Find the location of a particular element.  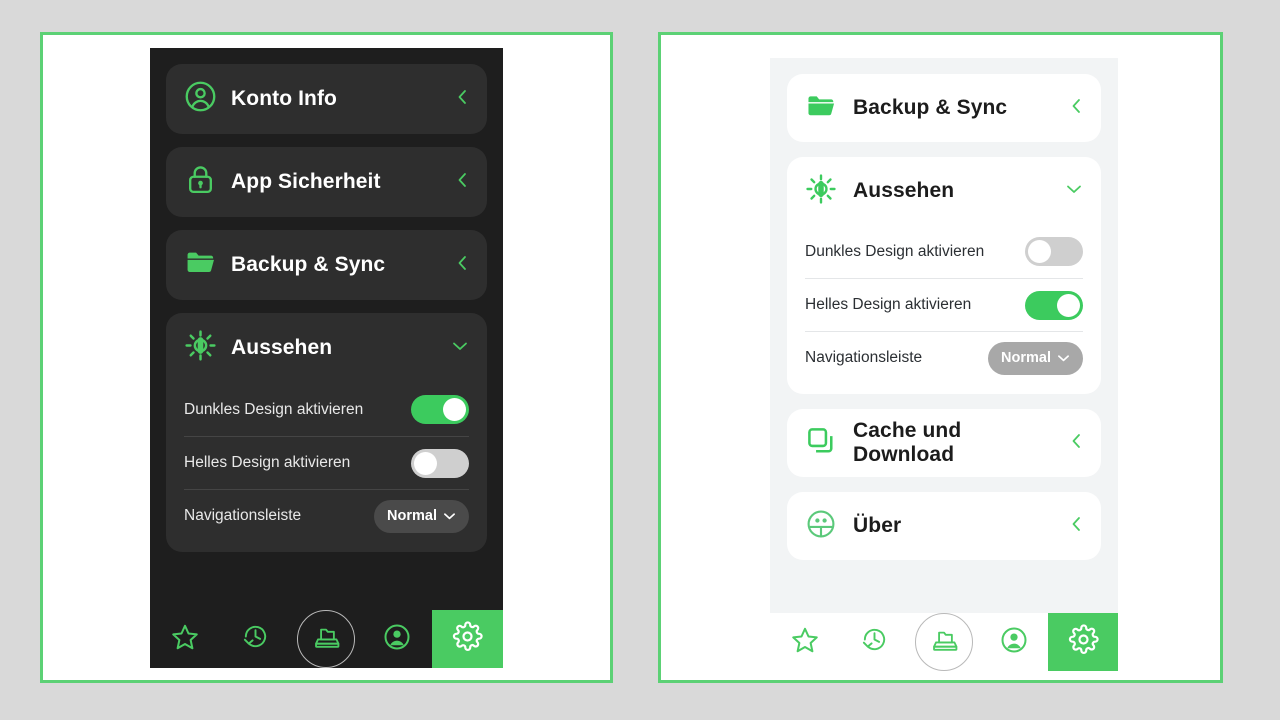

settings-row-ueber: Über is located at coordinates (944, 526).